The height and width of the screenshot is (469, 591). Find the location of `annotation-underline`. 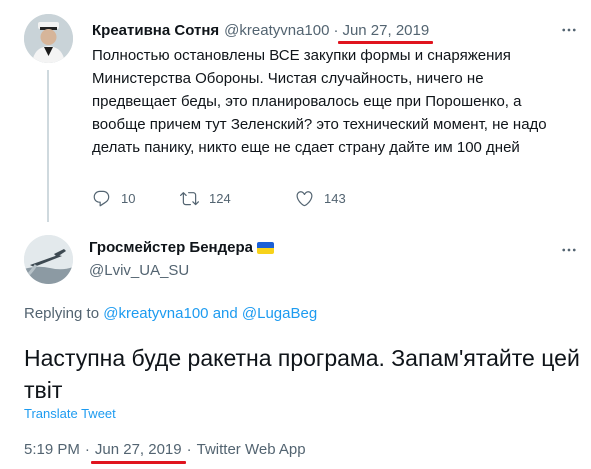

annotation-underline is located at coordinates (138, 462).